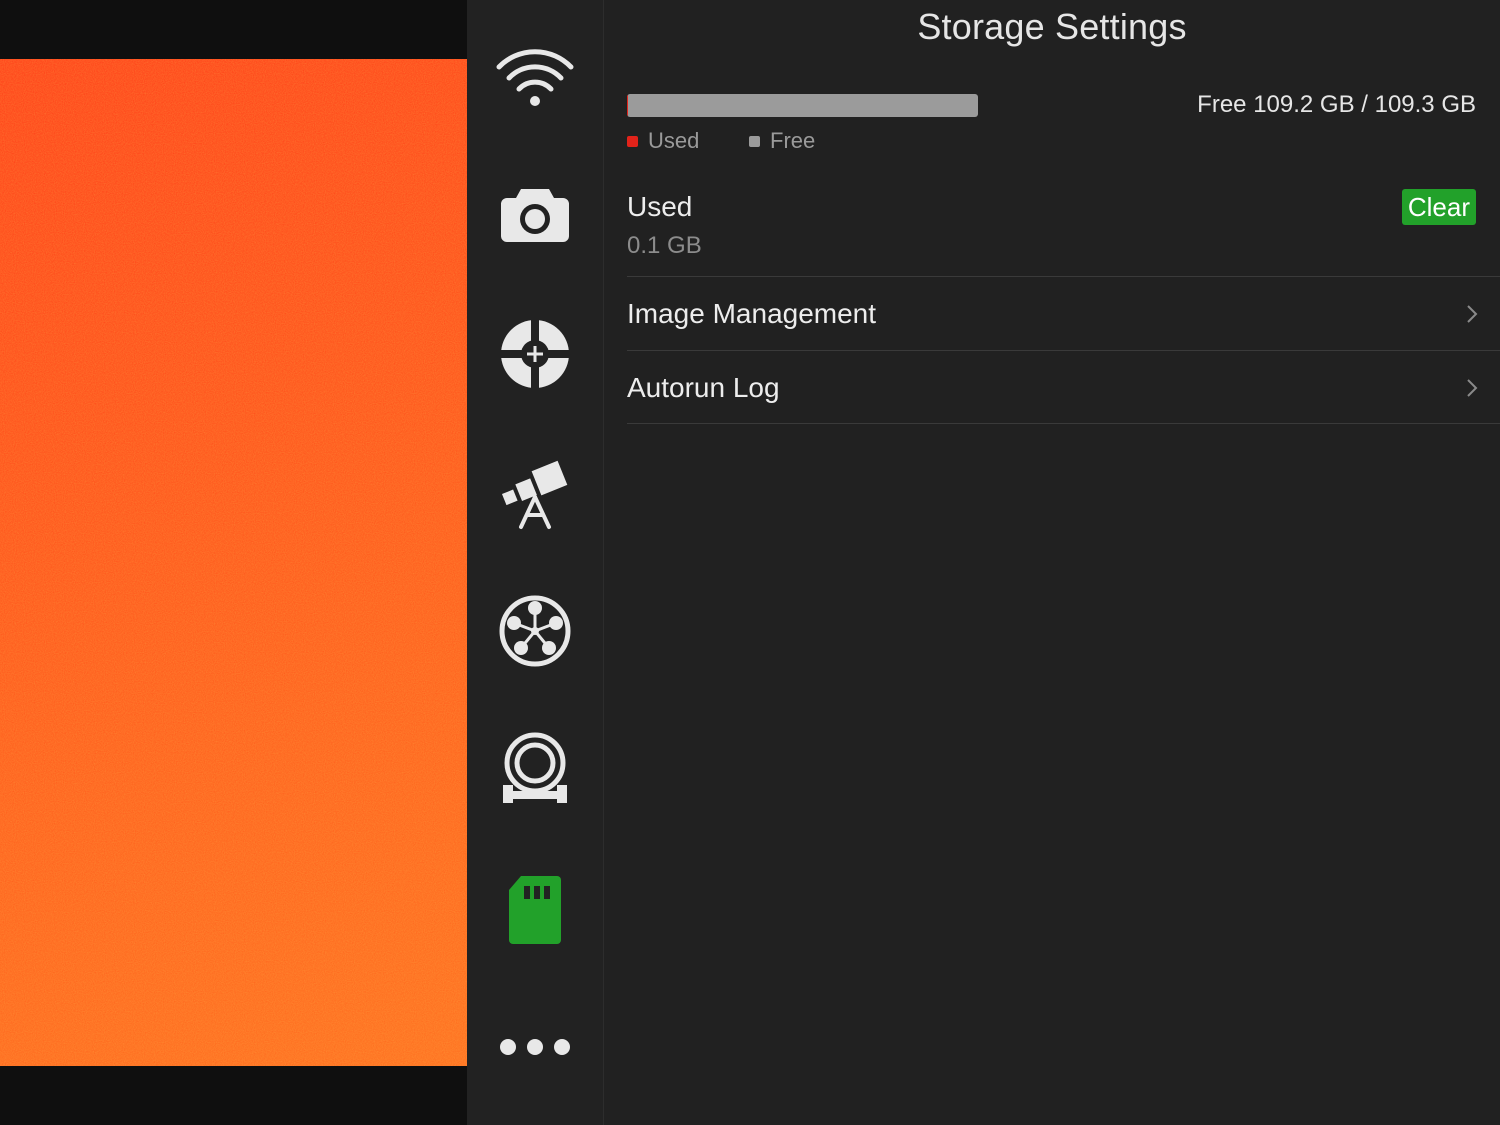  I want to click on preview-letterbox-bottom, so click(233, 1095).